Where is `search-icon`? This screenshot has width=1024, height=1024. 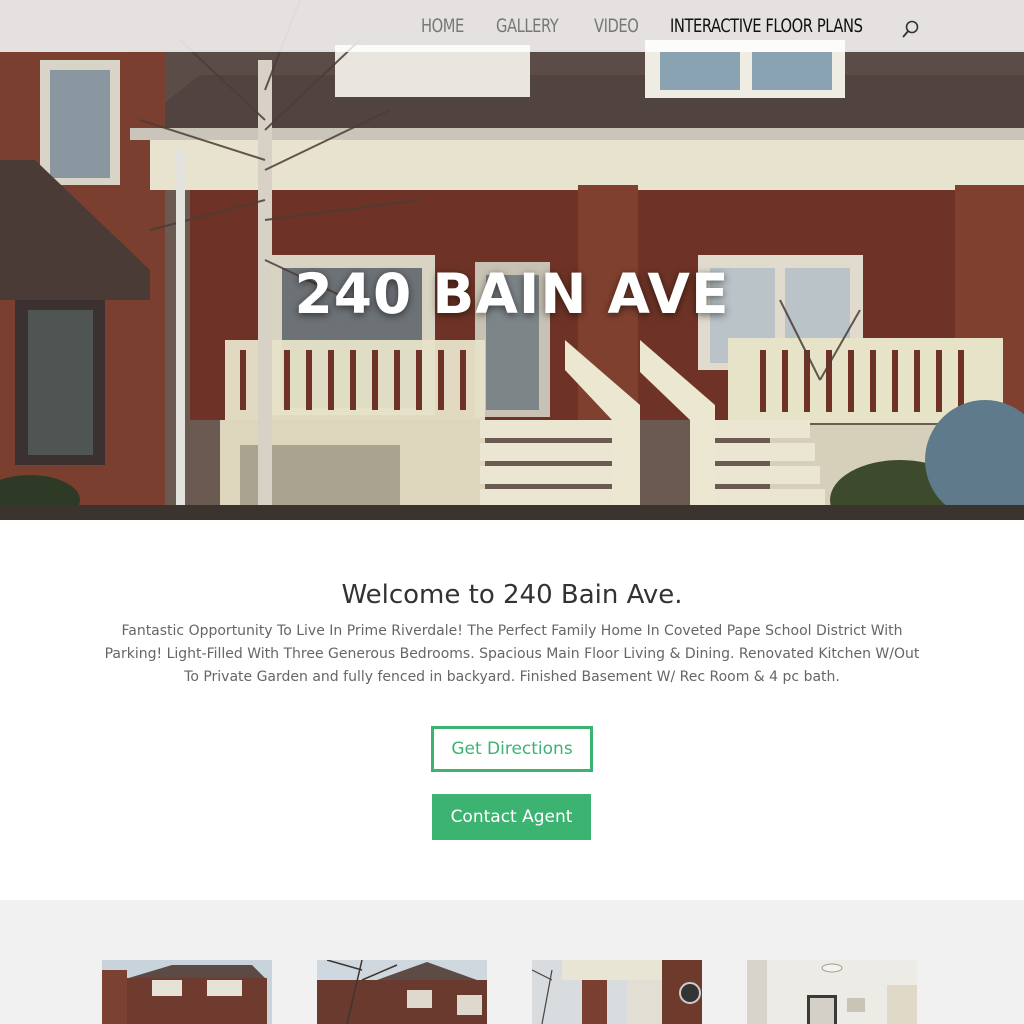 search-icon is located at coordinates (911, 29).